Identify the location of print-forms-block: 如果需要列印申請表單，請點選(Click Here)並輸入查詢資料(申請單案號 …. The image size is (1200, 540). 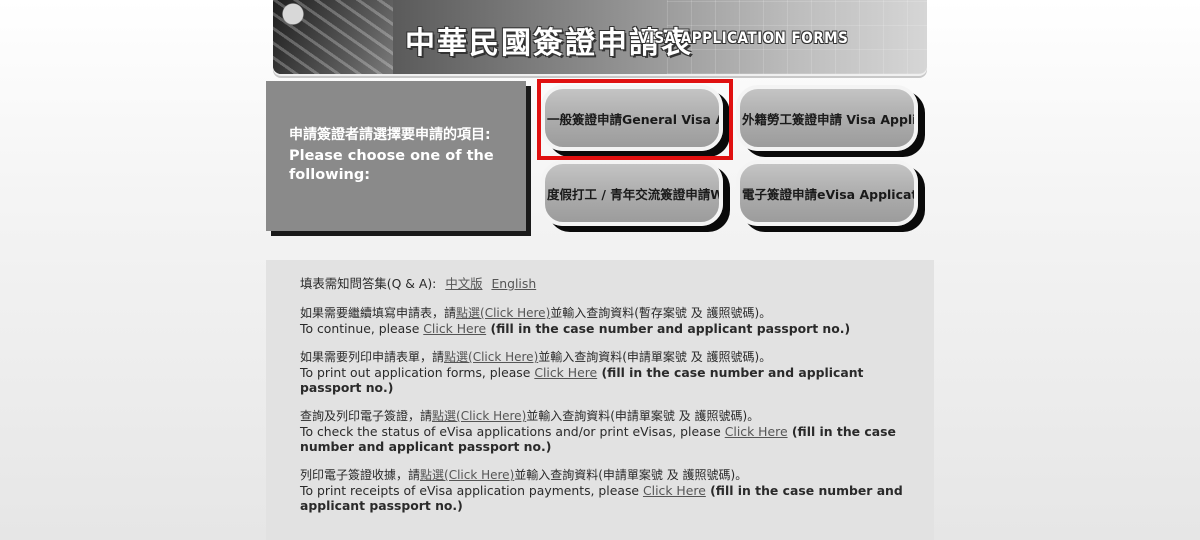
(605, 372).